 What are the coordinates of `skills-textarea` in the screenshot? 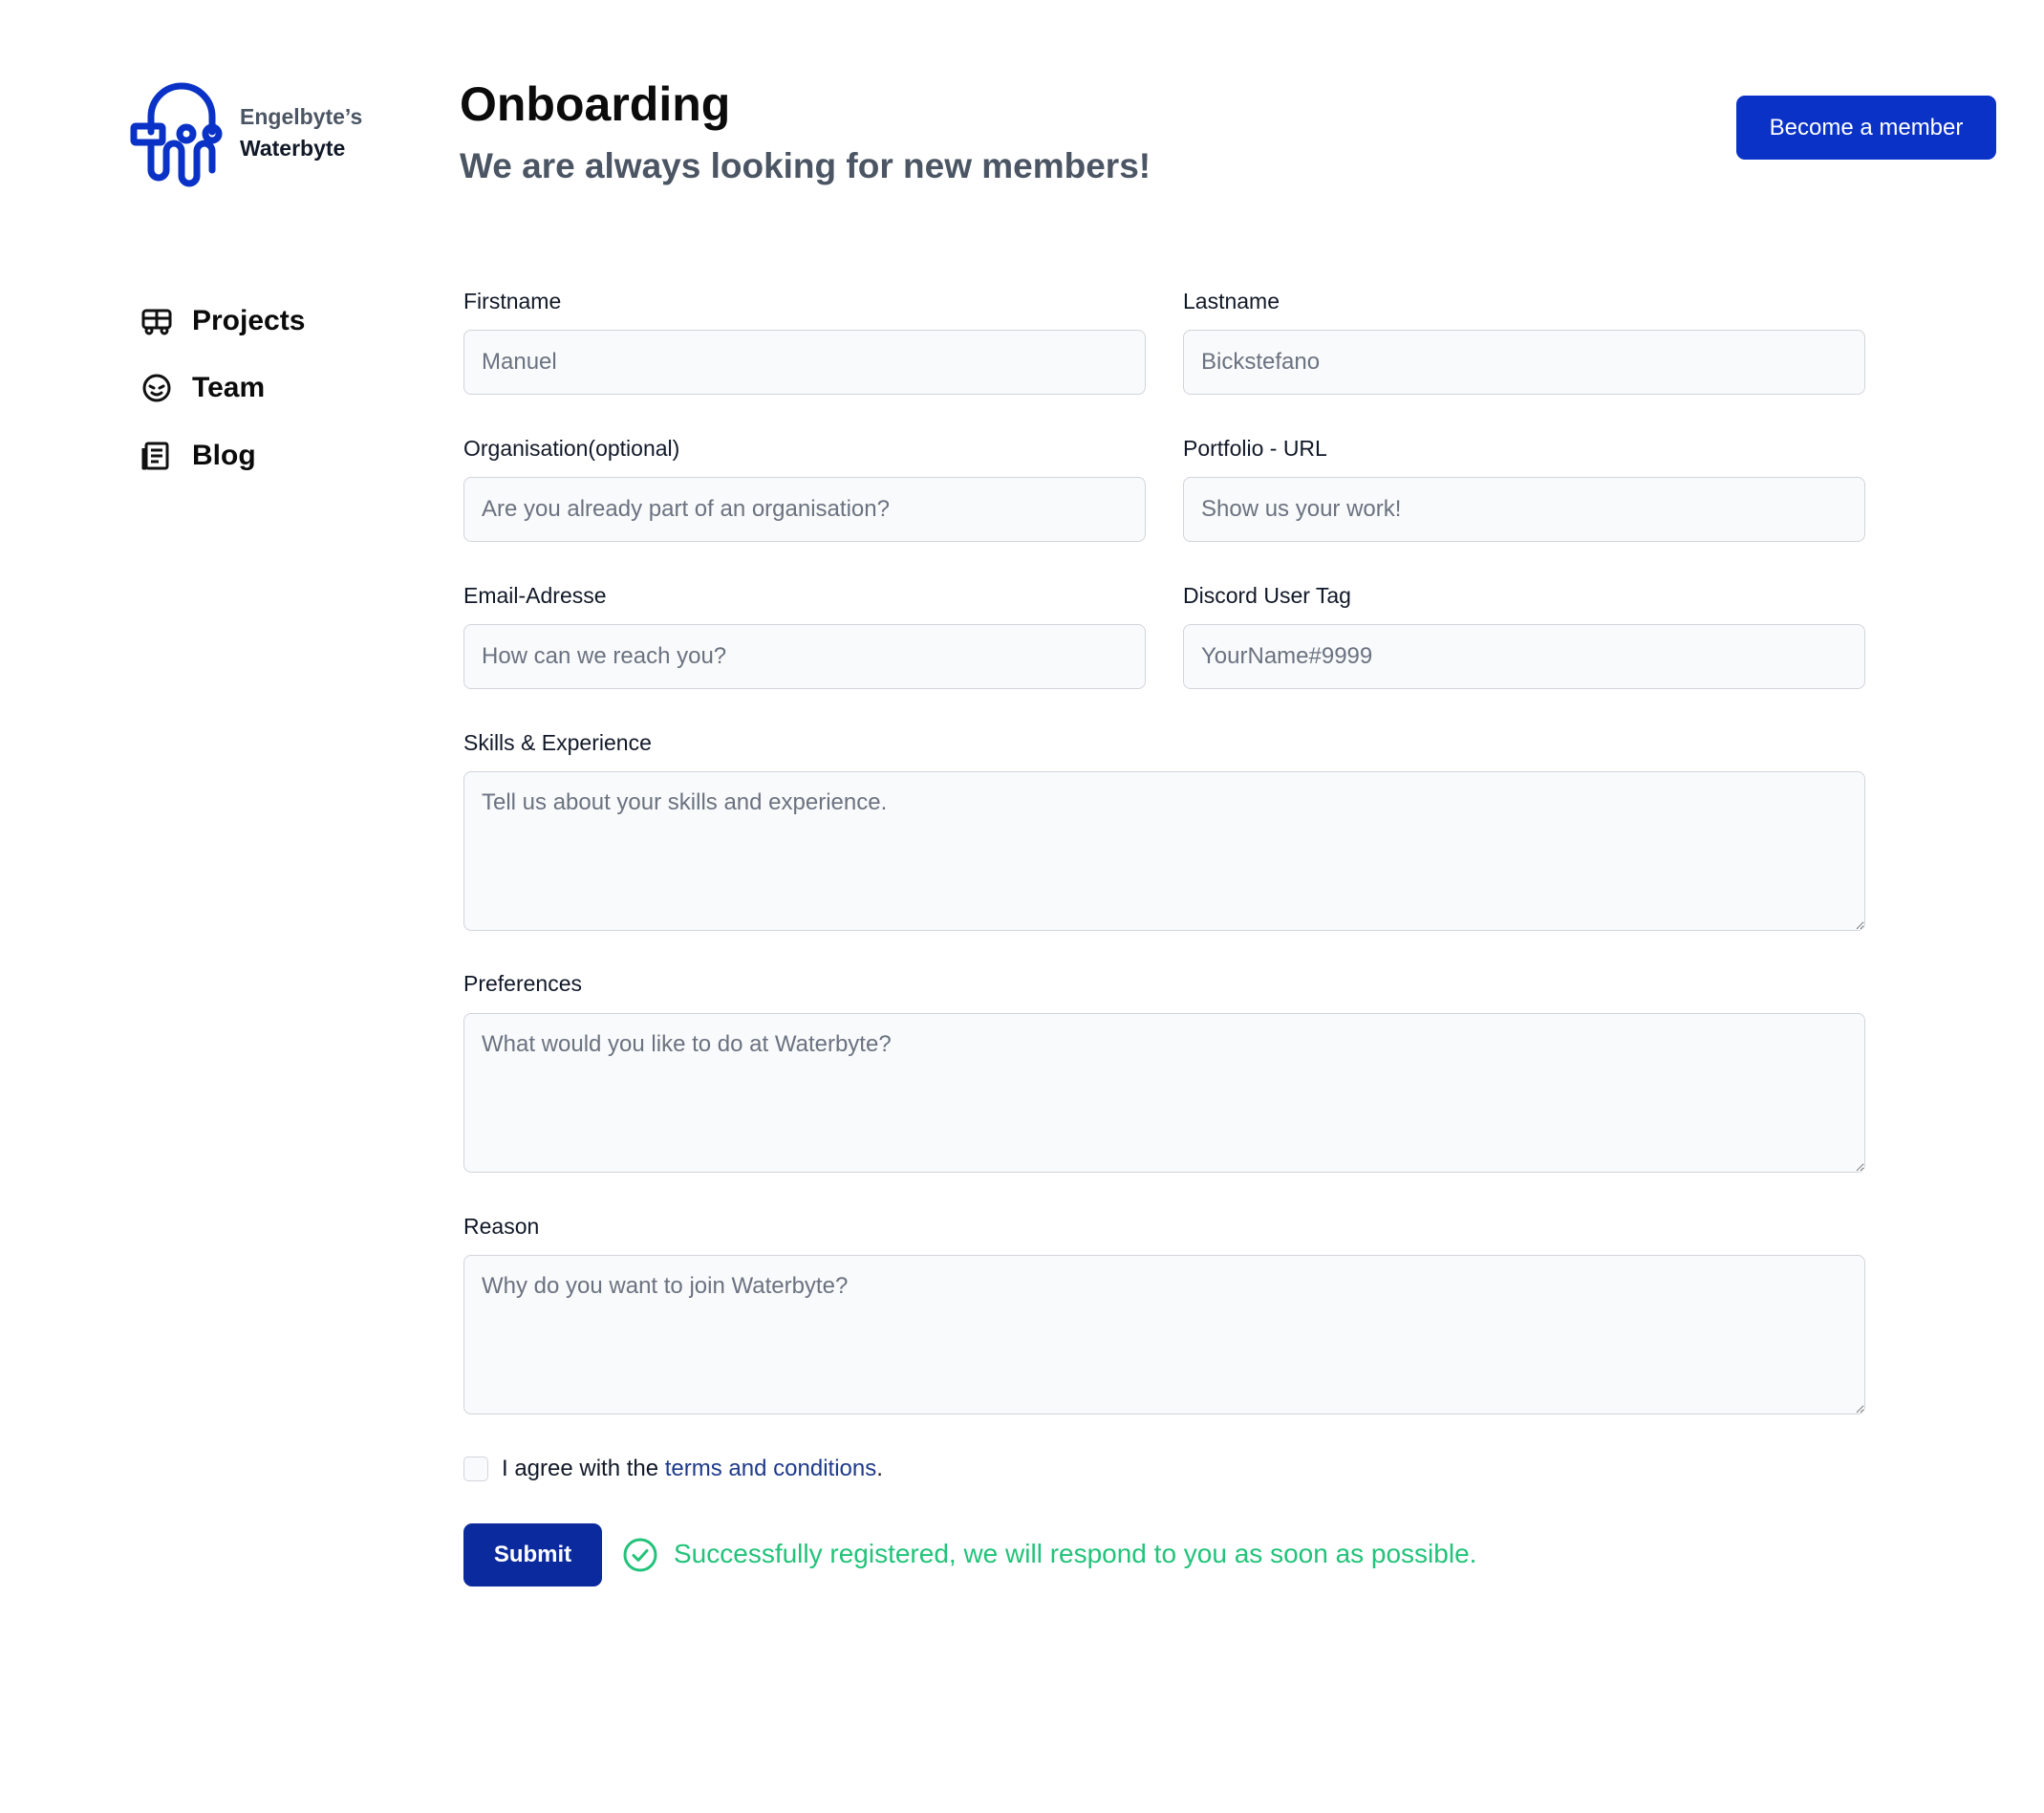 It's located at (1164, 851).